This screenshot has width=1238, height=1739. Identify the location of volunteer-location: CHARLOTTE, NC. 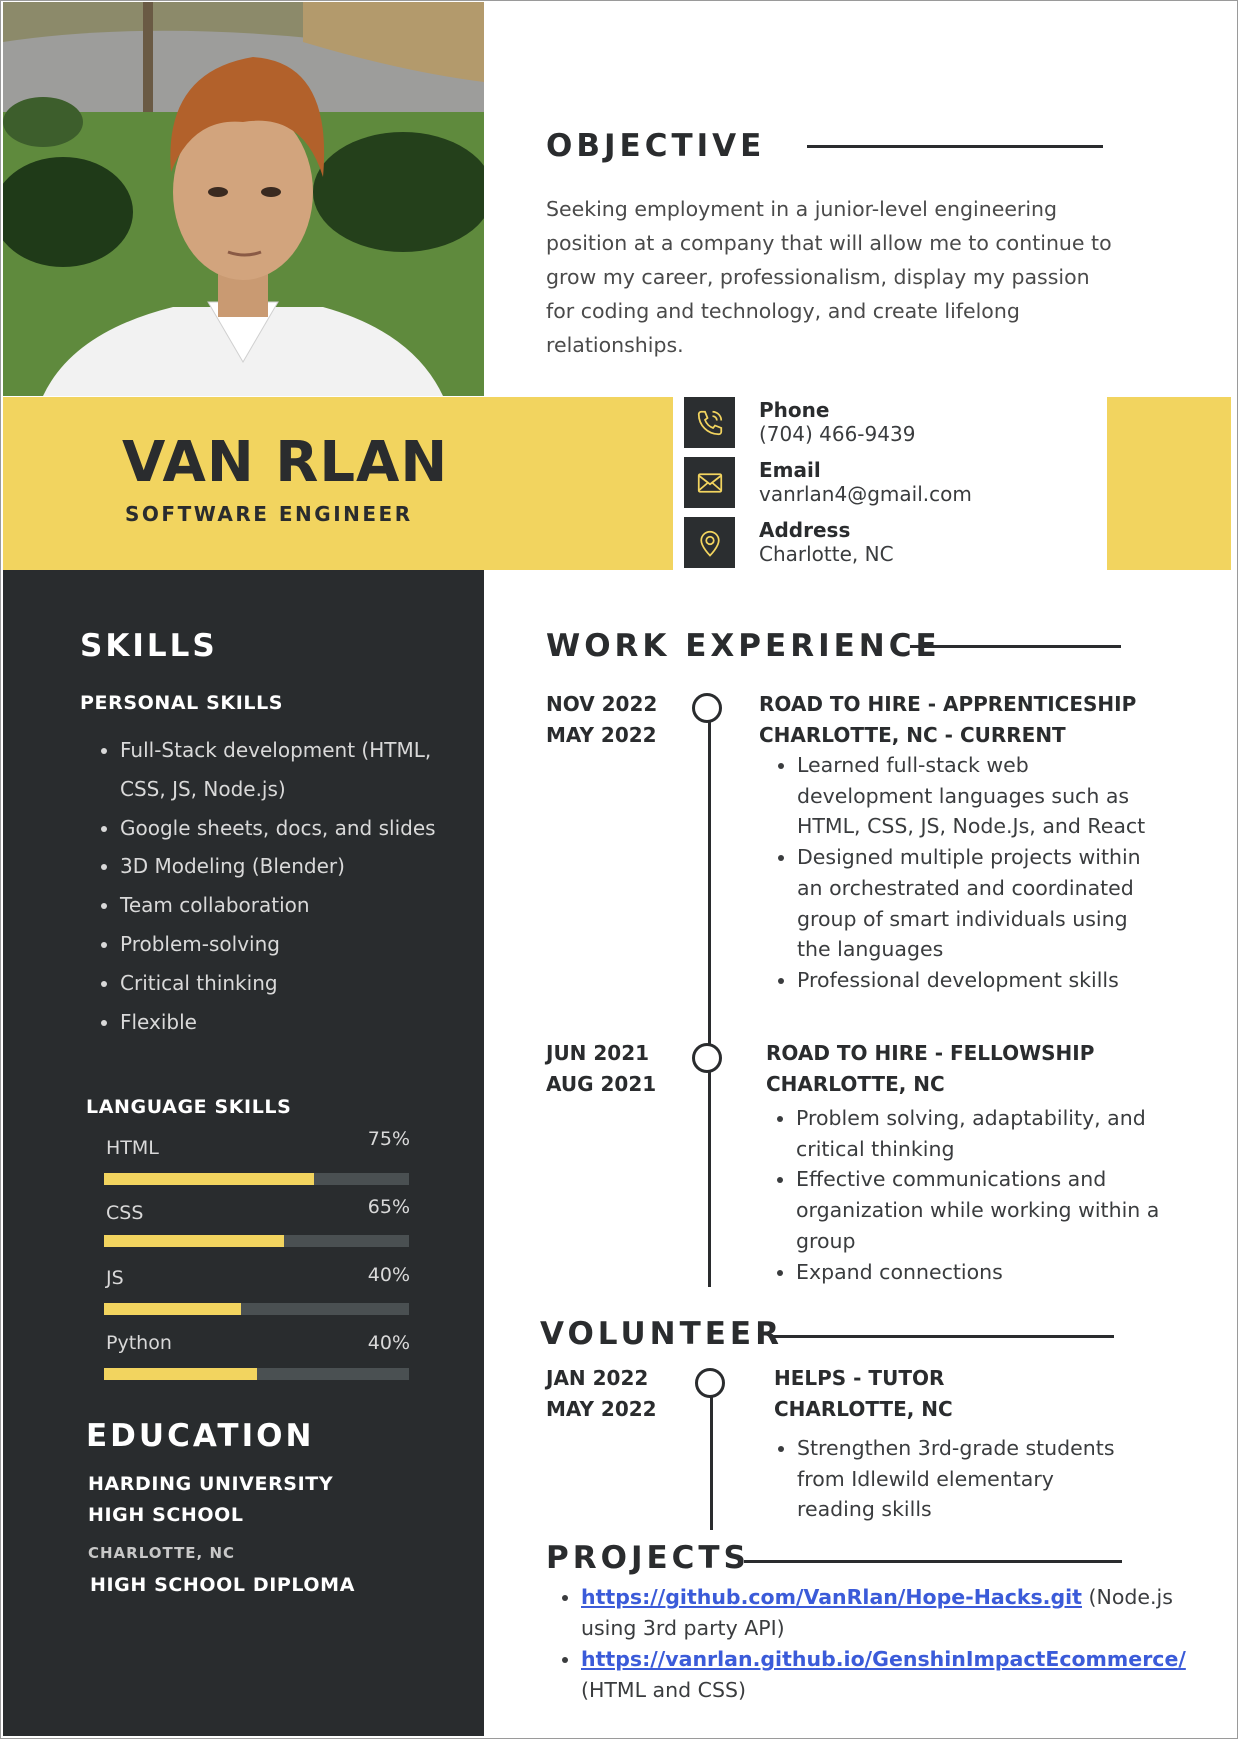
(863, 1409).